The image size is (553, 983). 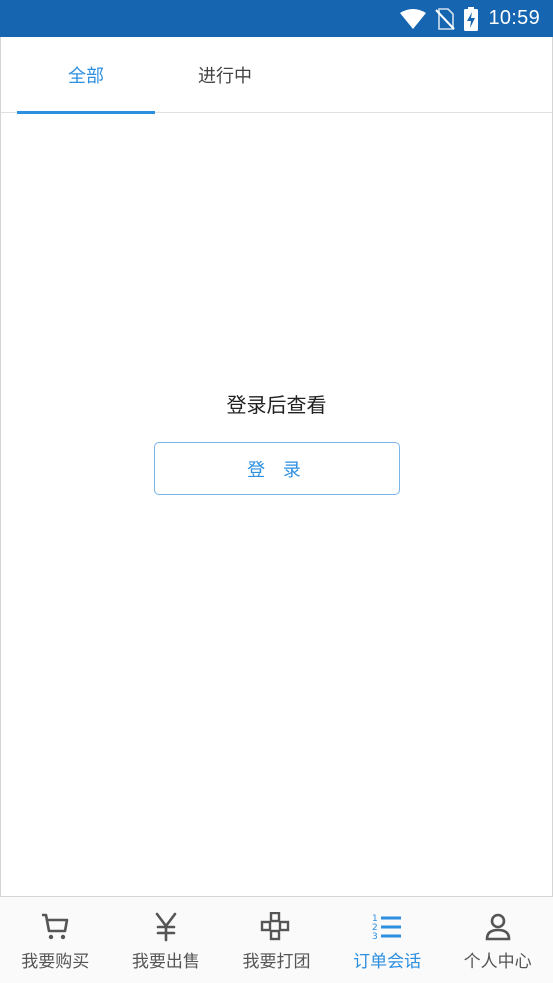 What do you see at coordinates (55, 927) in the screenshot?
I see `cart-icon` at bounding box center [55, 927].